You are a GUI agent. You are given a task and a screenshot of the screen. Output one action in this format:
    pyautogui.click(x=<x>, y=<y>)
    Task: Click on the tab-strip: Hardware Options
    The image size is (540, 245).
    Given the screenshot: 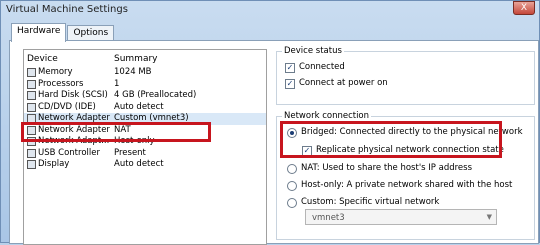 What is the action you would take?
    pyautogui.click(x=63, y=32)
    